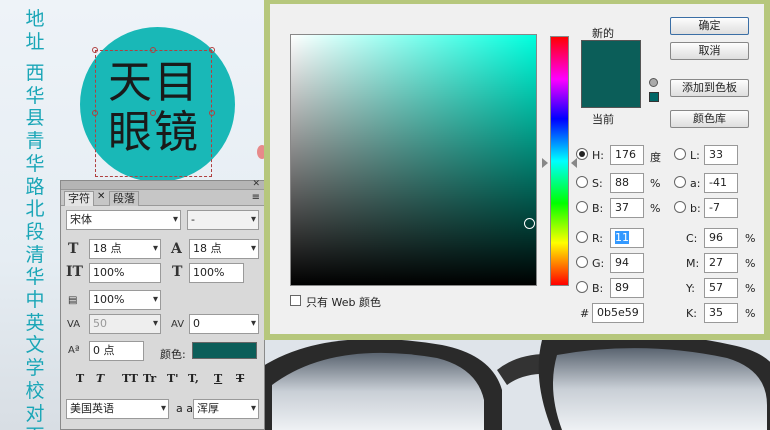 Image resolution: width=770 pixels, height=430 pixels. Describe the element at coordinates (680, 154) in the screenshot. I see `radio-l` at that location.